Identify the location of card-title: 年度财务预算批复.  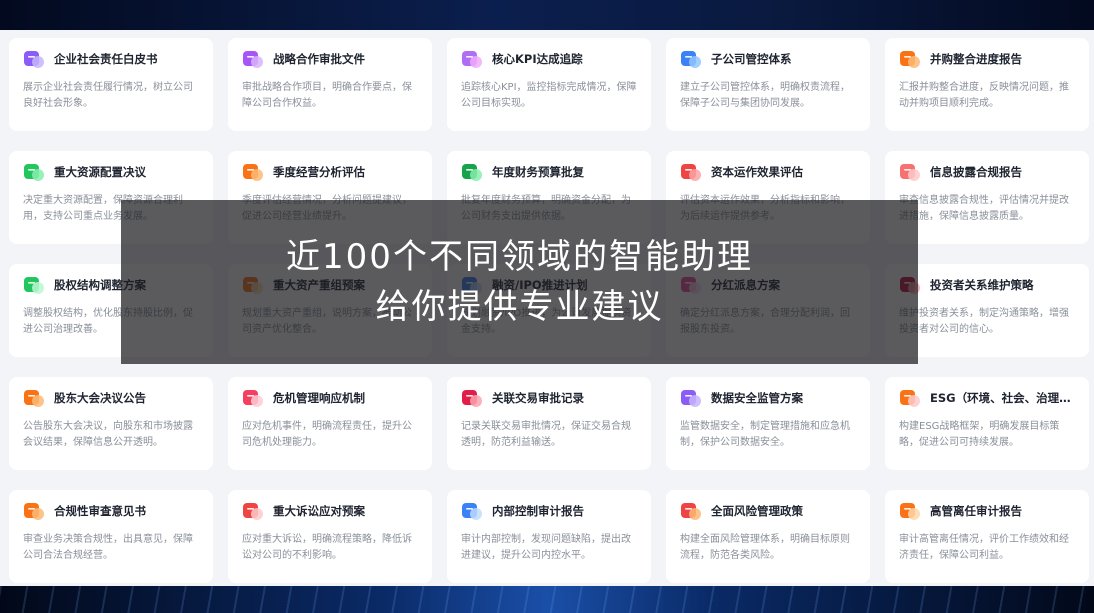
(538, 172).